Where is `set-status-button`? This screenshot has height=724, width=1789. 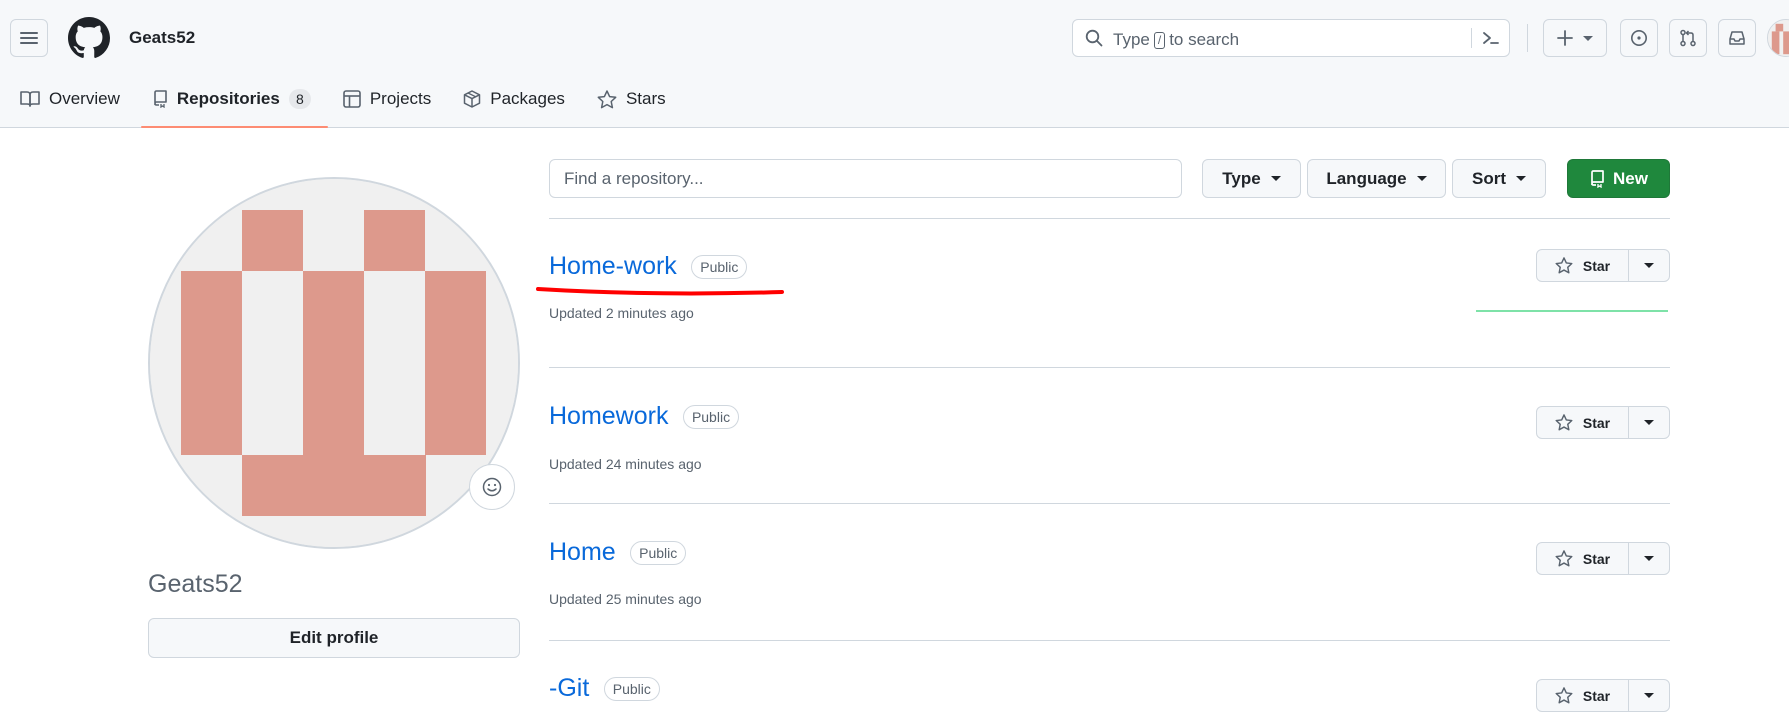 set-status-button is located at coordinates (492, 487).